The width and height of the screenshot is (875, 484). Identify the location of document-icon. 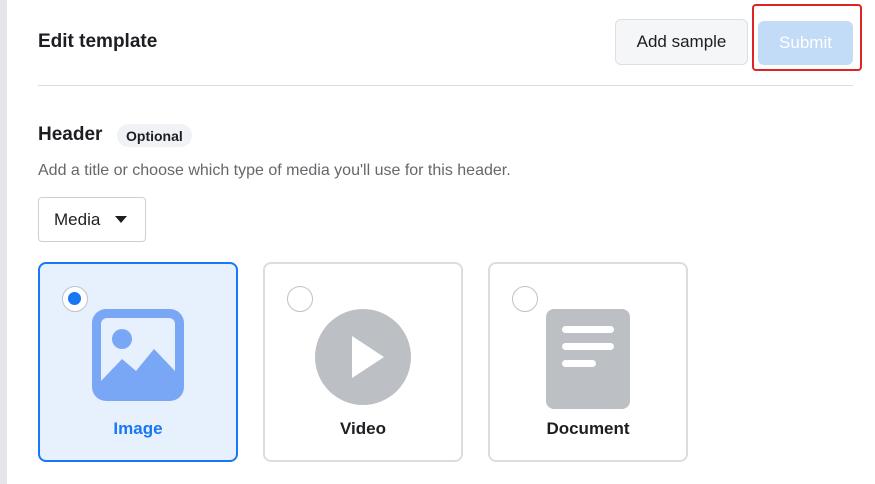
(588, 361).